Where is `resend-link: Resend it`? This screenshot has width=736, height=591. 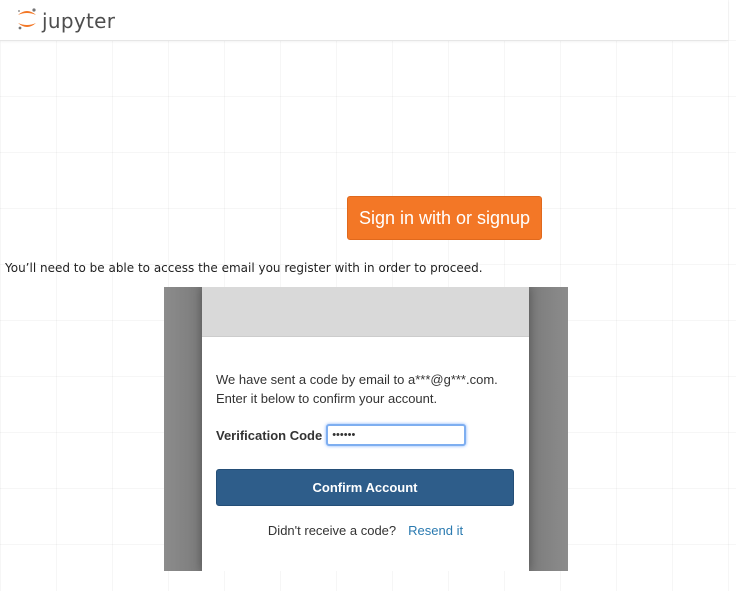 resend-link: Resend it is located at coordinates (435, 530).